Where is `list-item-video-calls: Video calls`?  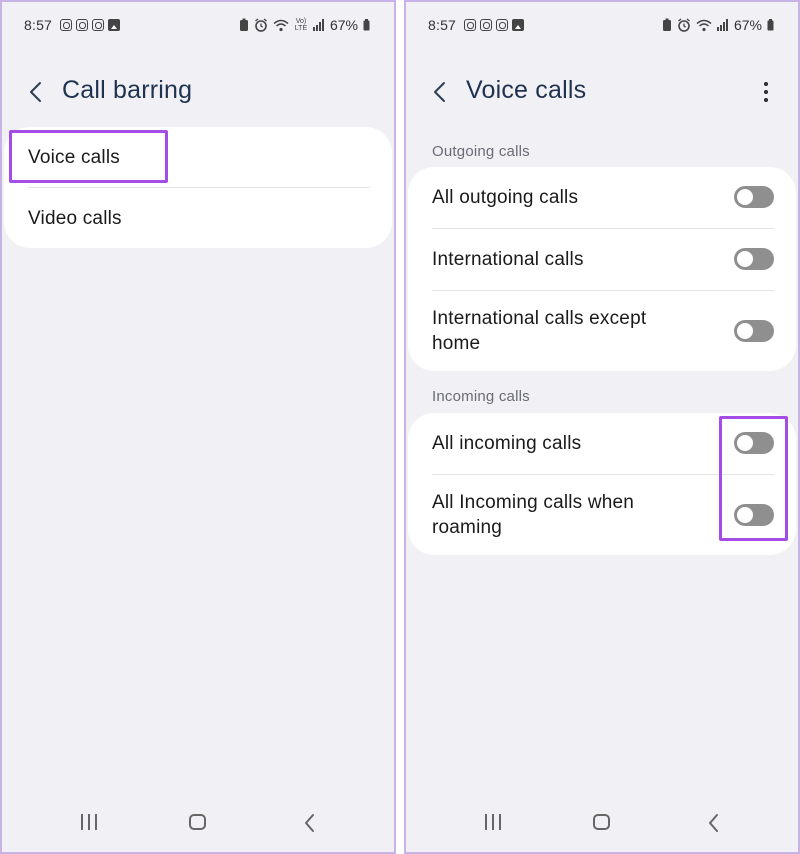 list-item-video-calls: Video calls is located at coordinates (198, 218).